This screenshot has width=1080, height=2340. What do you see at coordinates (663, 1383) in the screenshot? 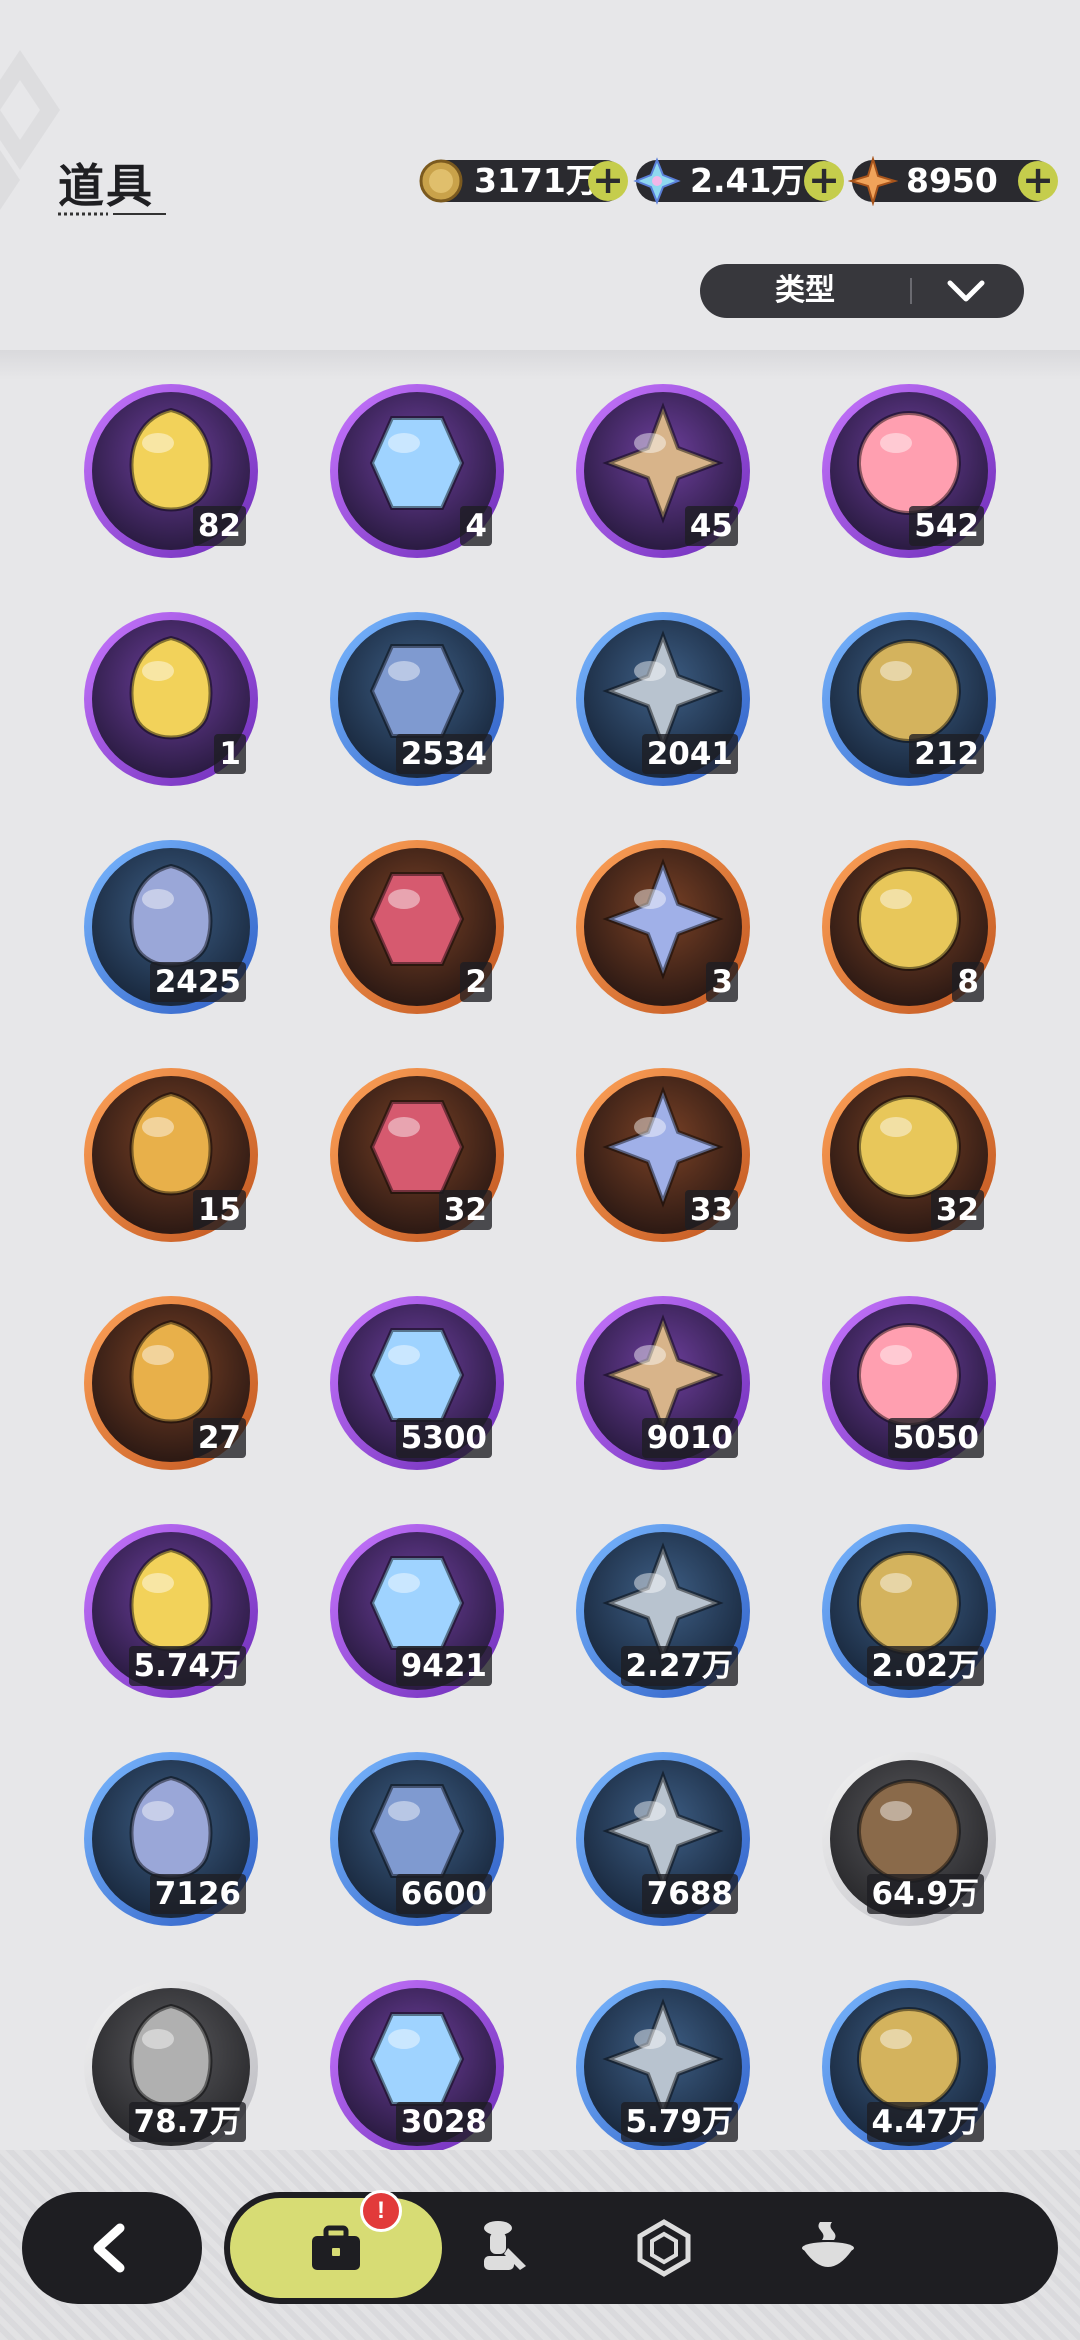
I see `item-slot: 9010` at bounding box center [663, 1383].